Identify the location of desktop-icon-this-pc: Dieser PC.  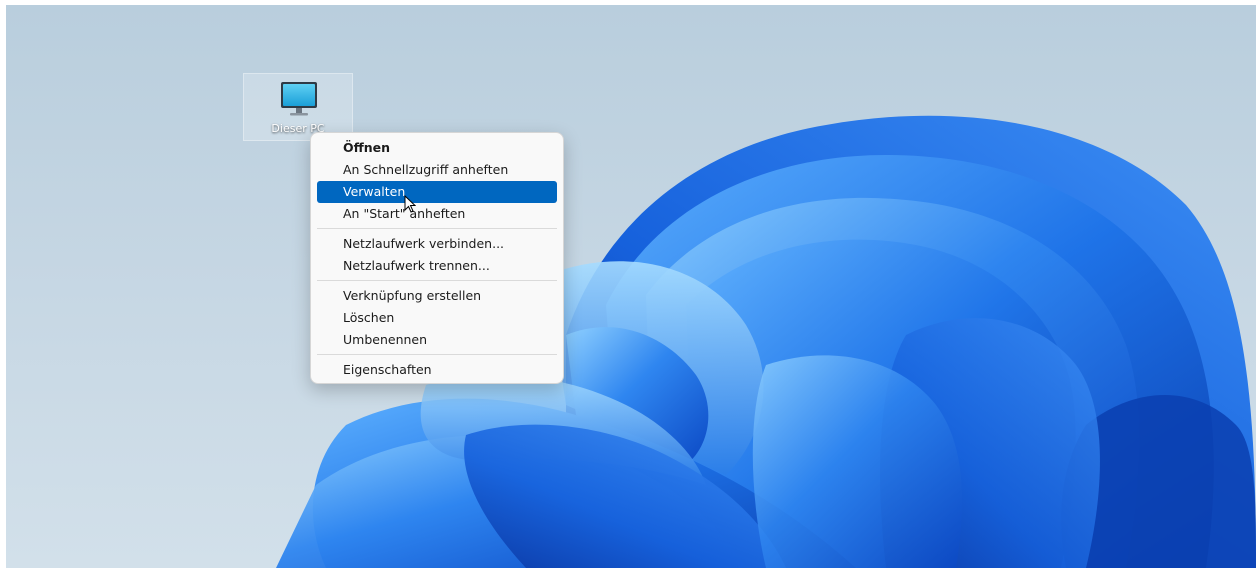
(298, 107).